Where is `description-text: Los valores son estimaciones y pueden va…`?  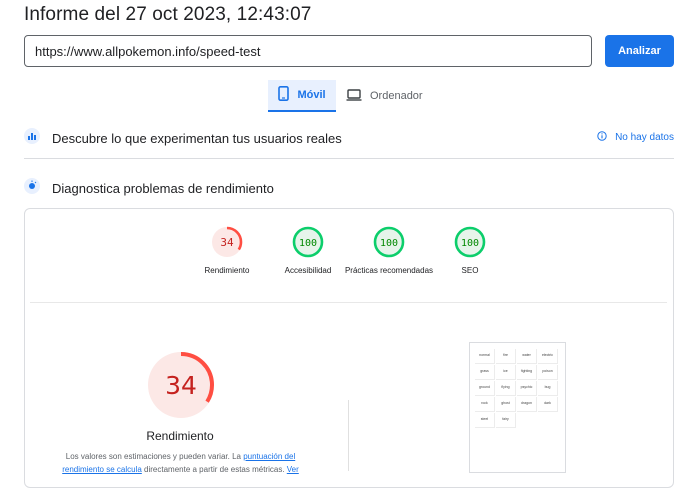 description-text: Los valores son estimaciones y pueden va… is located at coordinates (154, 456).